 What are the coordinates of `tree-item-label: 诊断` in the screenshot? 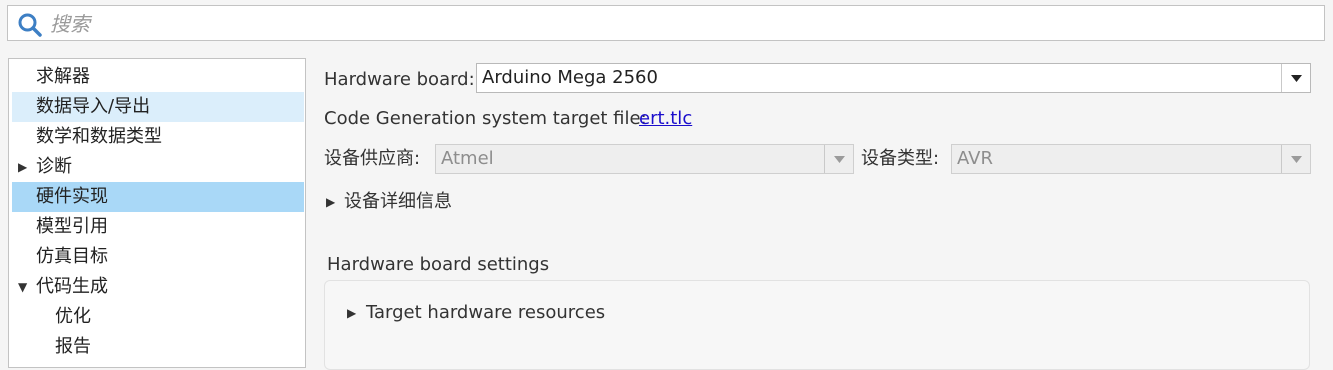 It's located at (54, 166).